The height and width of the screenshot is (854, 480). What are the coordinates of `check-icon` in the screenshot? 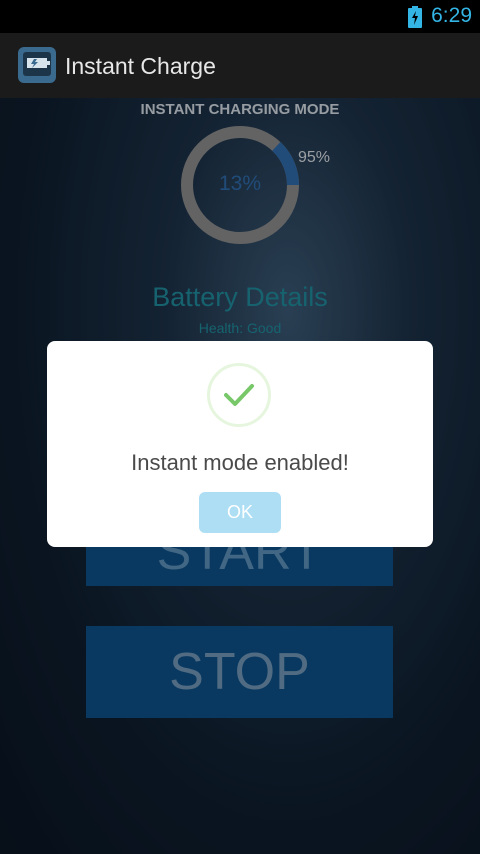 It's located at (239, 395).